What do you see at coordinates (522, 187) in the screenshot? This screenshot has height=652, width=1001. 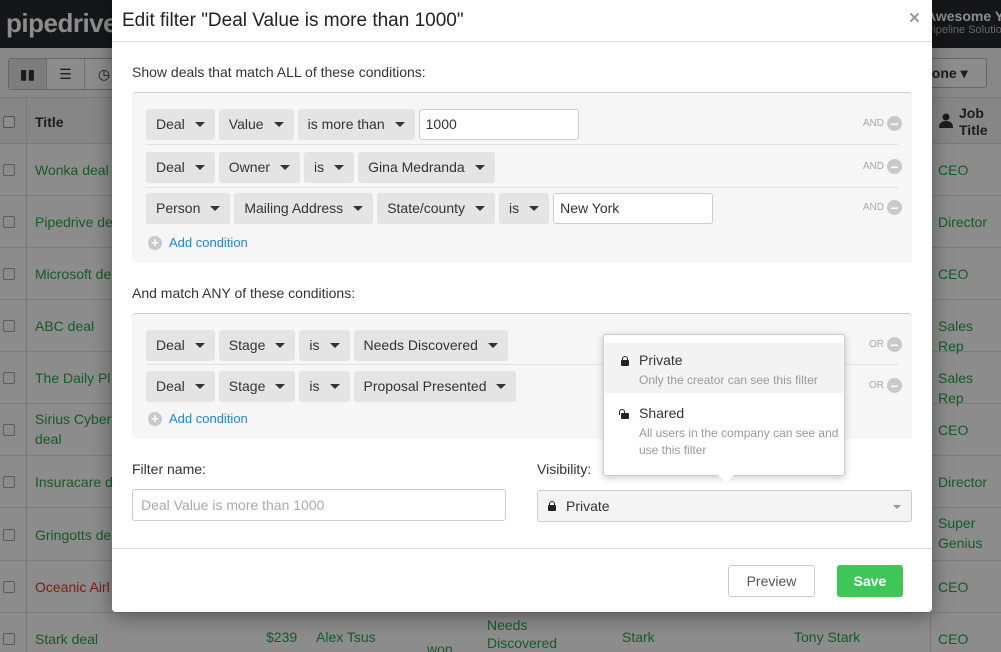 I see `divider` at bounding box center [522, 187].